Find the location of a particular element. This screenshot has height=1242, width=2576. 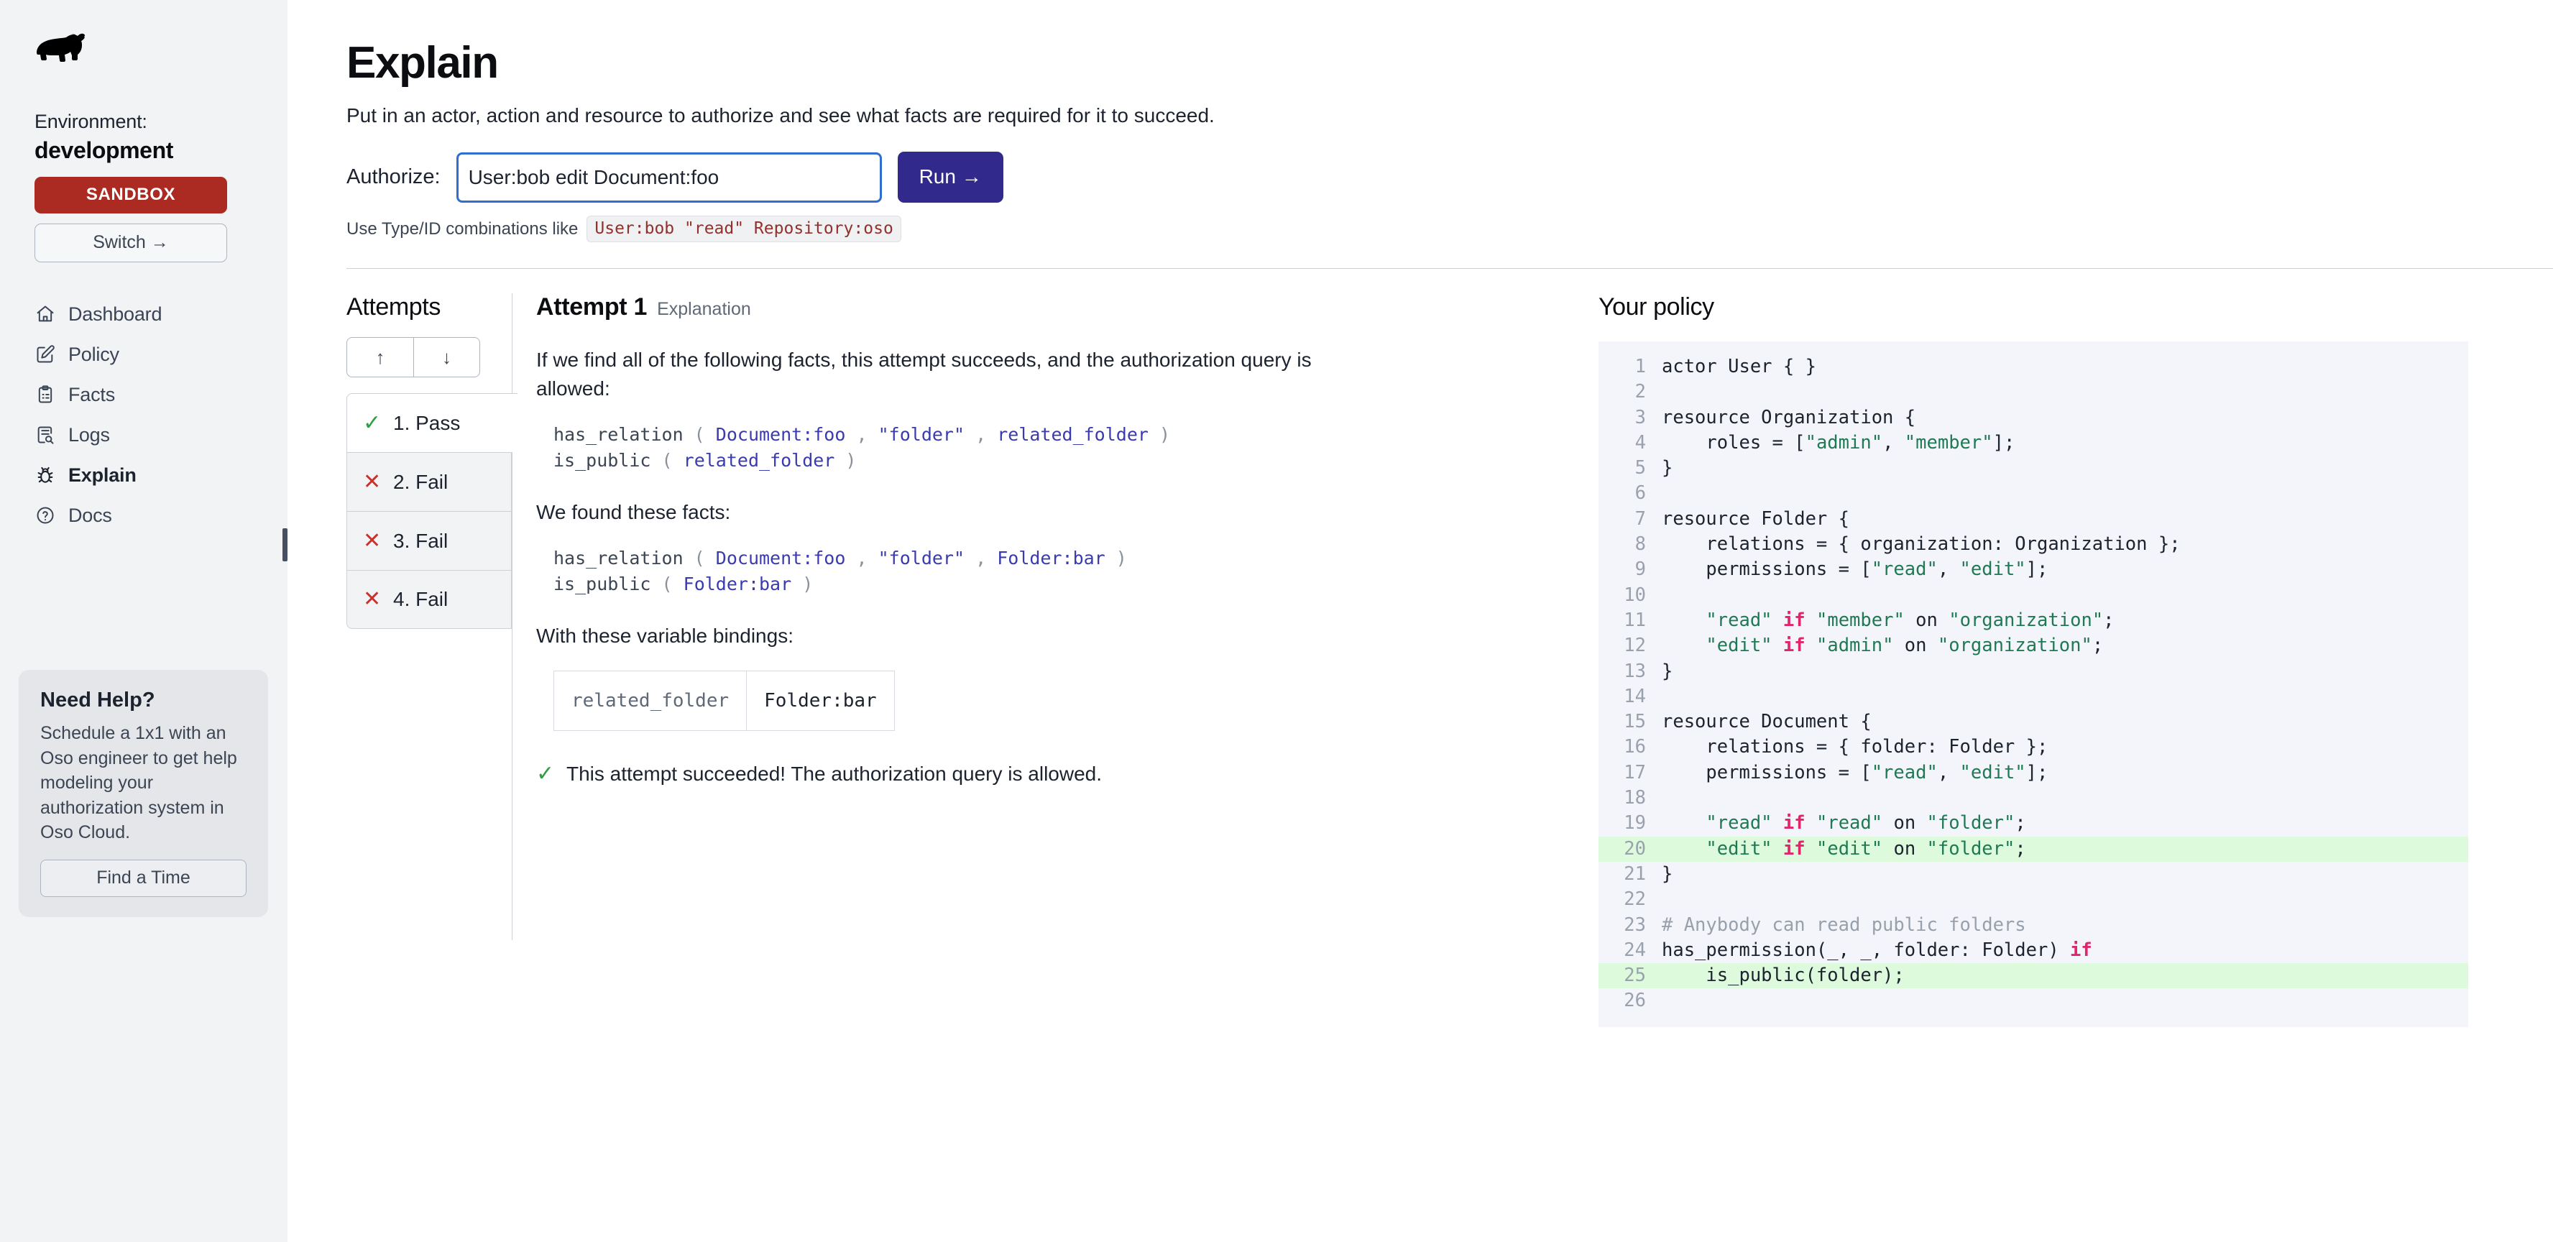

sort-down-button: ↓ is located at coordinates (446, 357).